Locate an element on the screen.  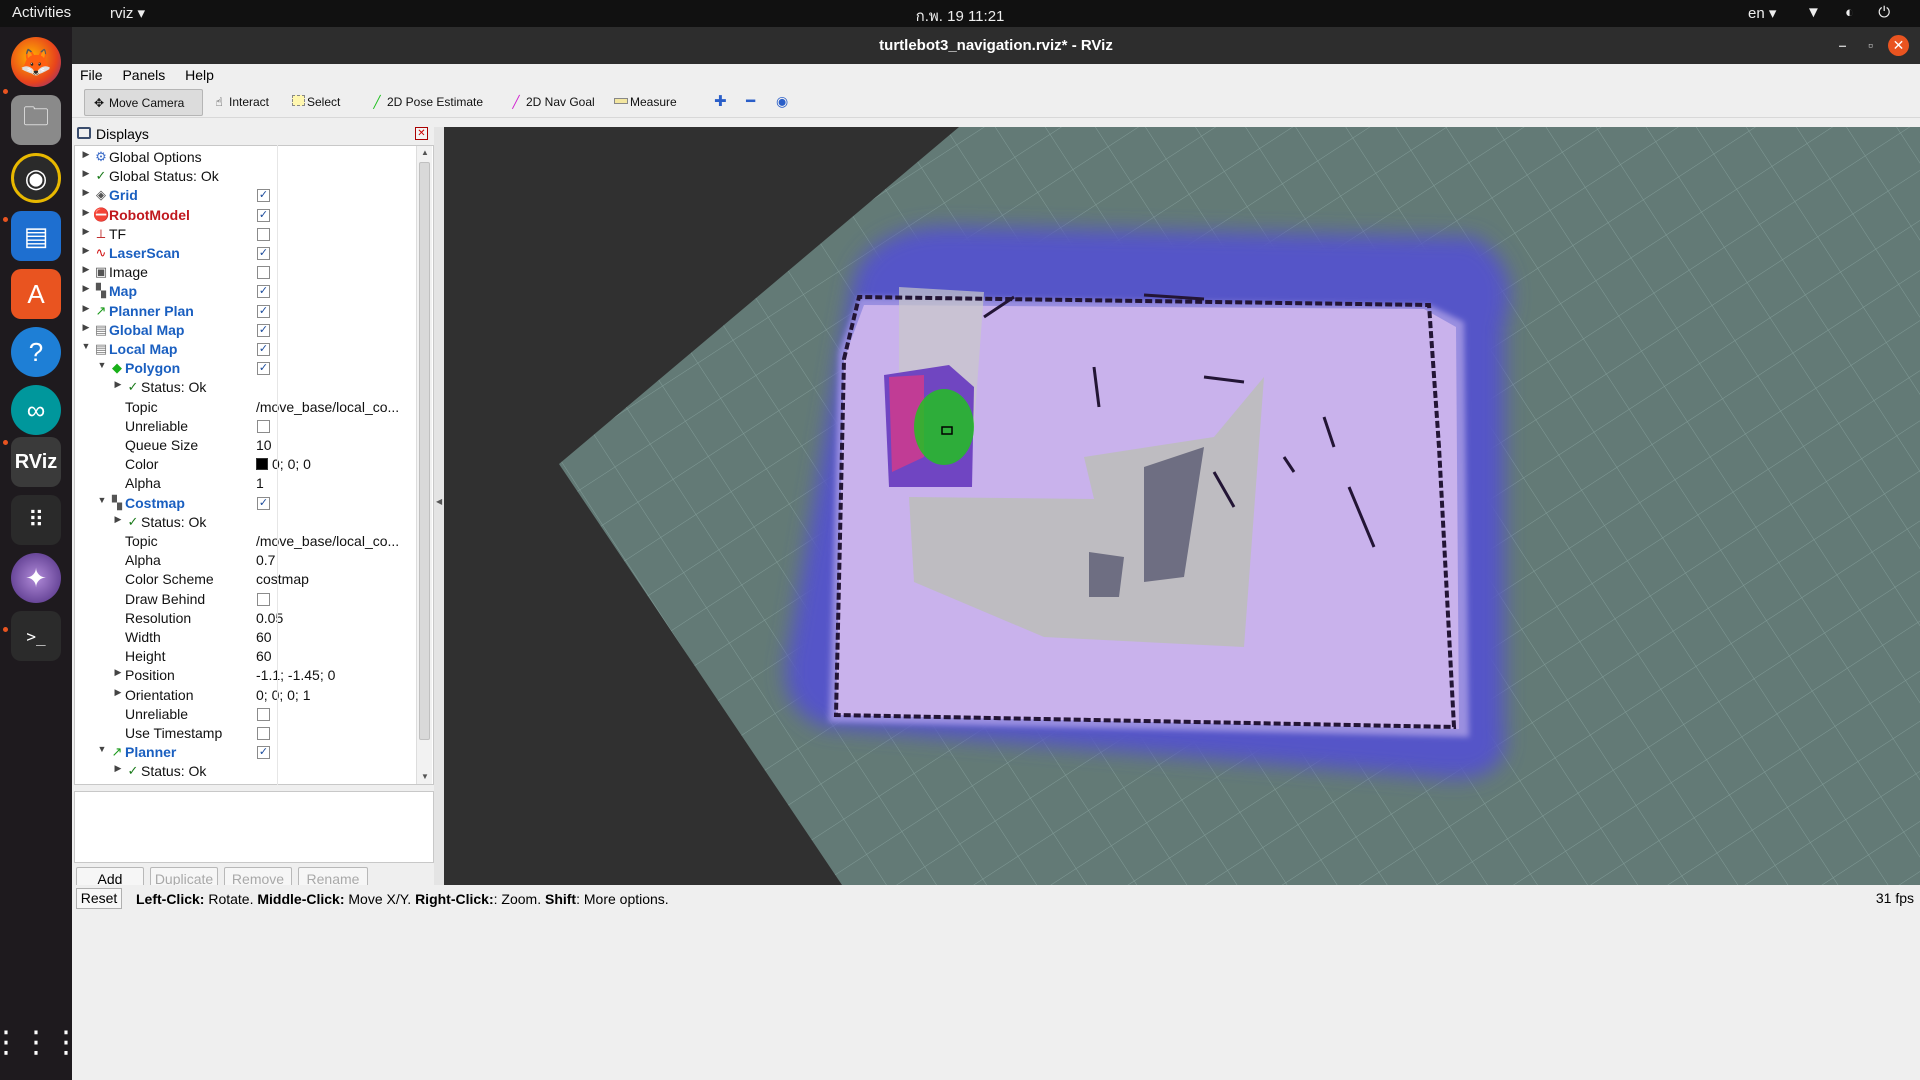
display-row: ▶ ▣ Image is located at coordinates (245, 272).